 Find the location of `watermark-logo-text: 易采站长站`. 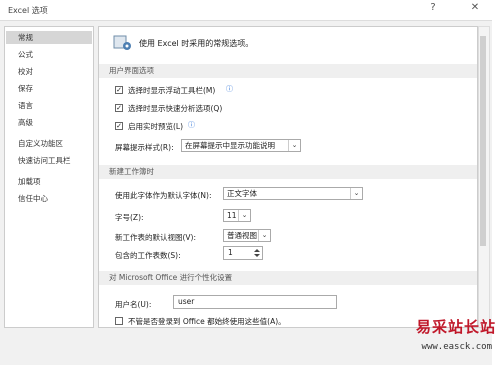

watermark-logo-text: 易采站长站 is located at coordinates (455, 327).